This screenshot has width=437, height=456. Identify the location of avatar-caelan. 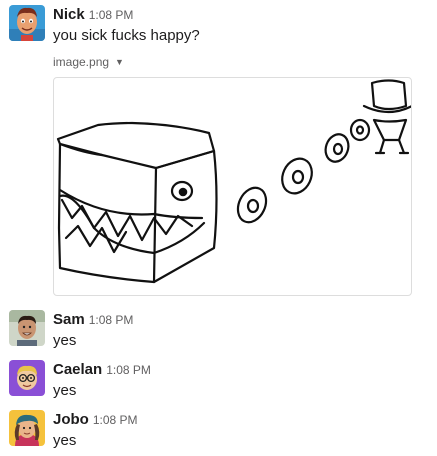
(27, 378).